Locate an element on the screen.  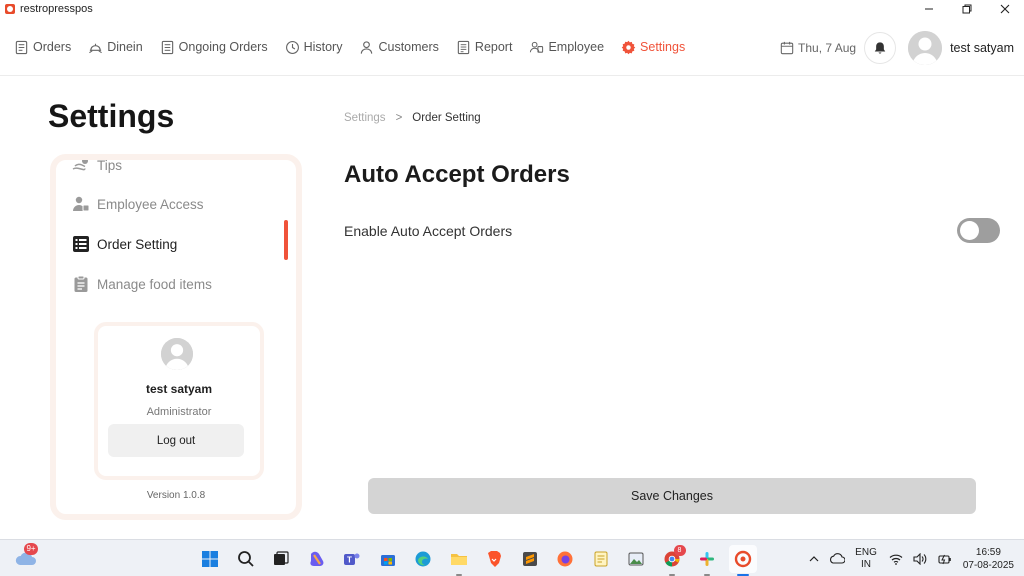
language-indicator: ENG IN is located at coordinates (866, 559).